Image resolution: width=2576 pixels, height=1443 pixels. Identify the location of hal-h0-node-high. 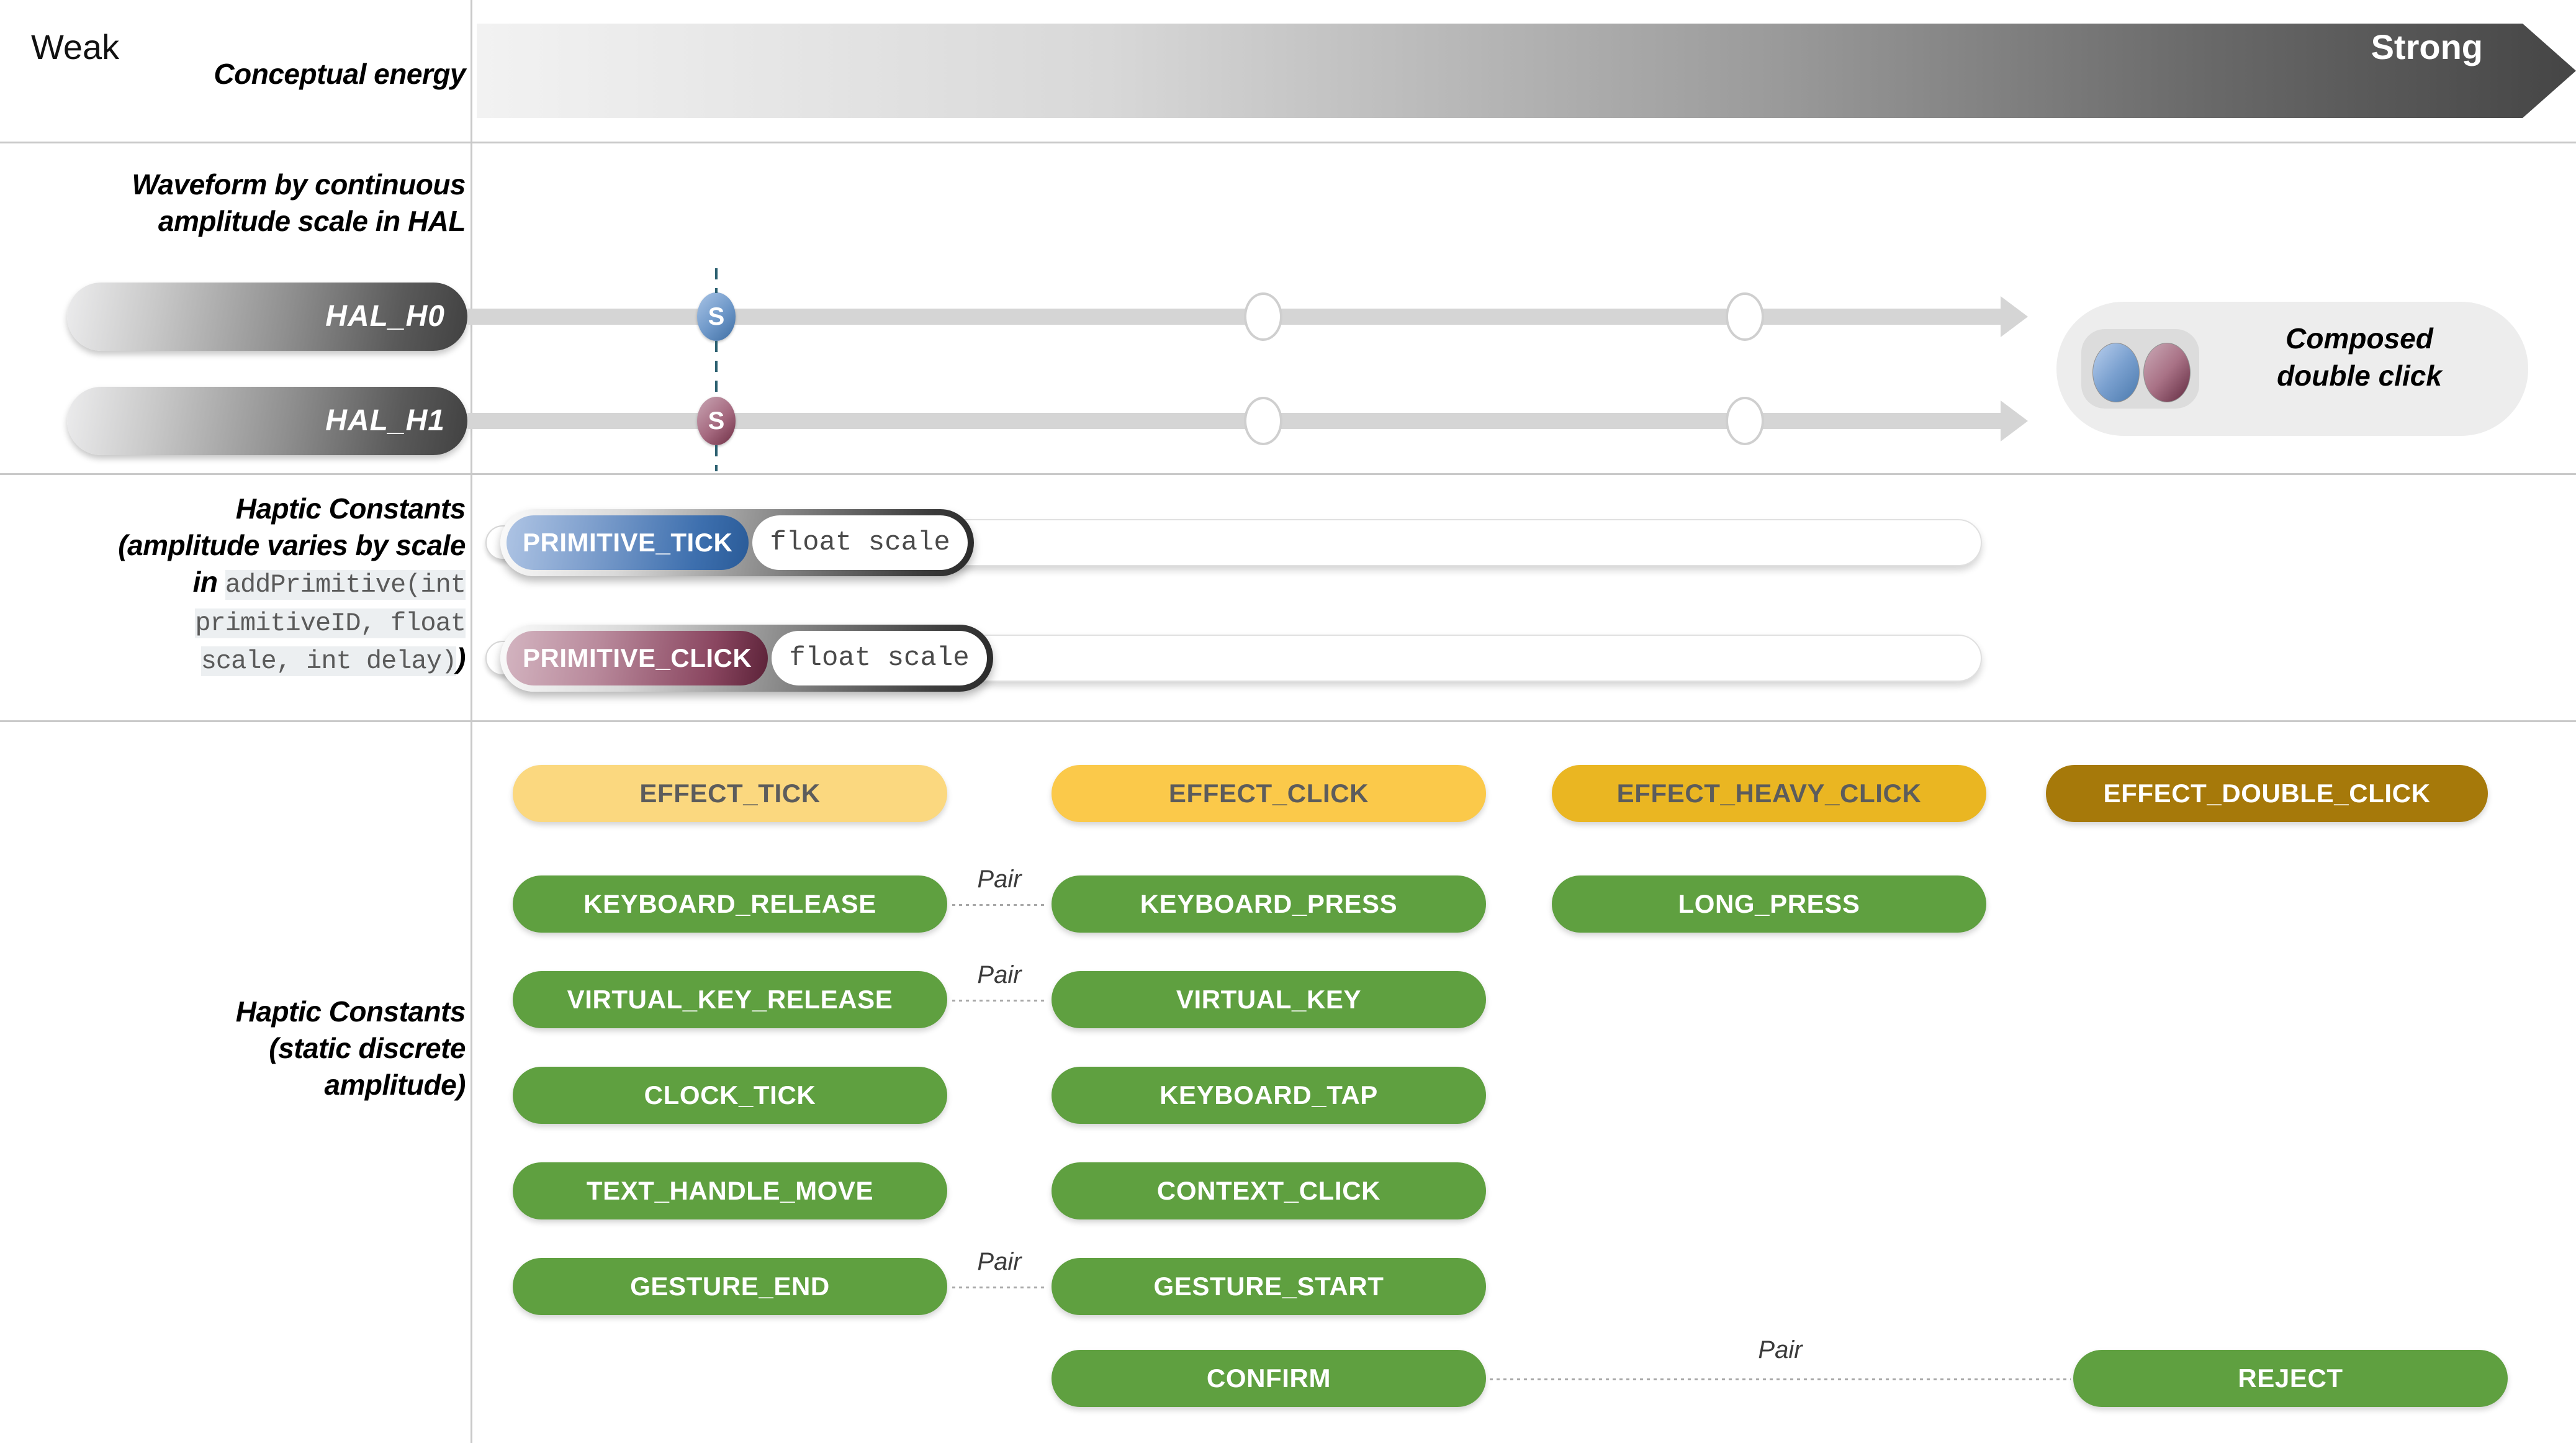
(1745, 316).